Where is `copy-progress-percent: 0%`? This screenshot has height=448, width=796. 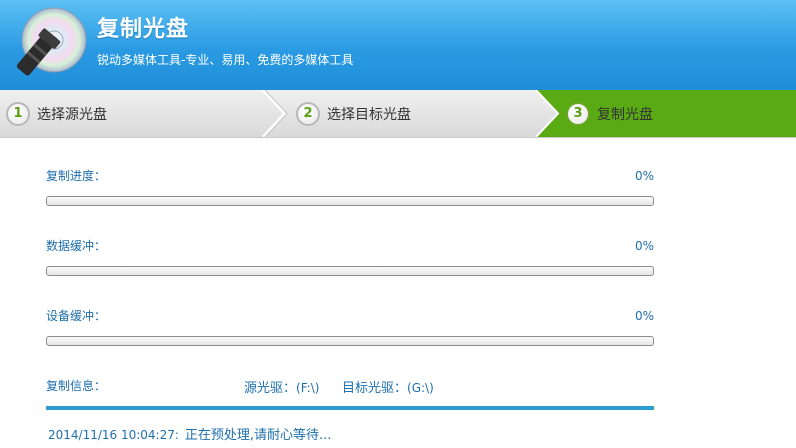 copy-progress-percent: 0% is located at coordinates (645, 176).